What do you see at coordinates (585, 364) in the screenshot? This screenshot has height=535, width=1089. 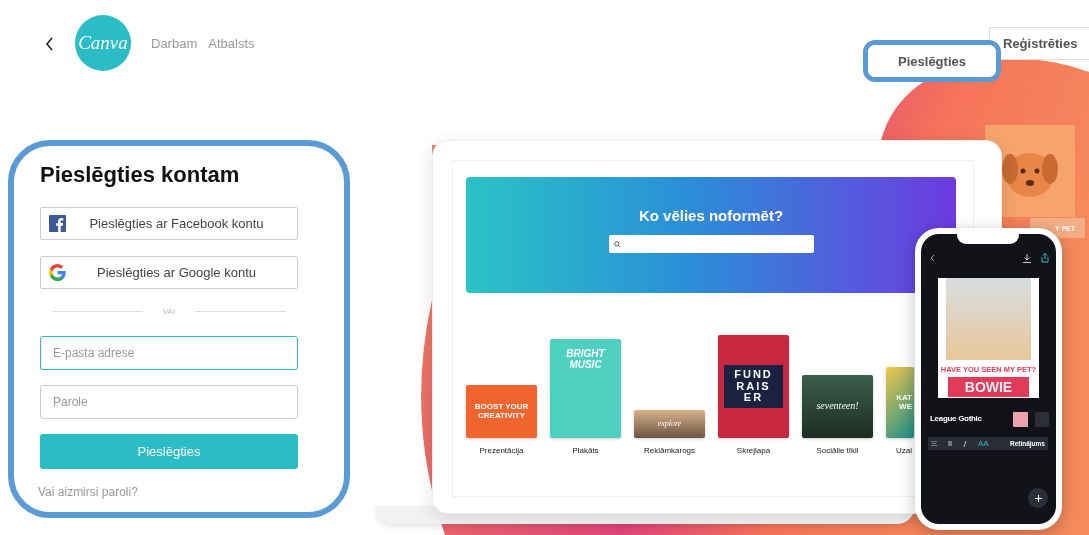 I see `thumbnail-text: MUSIC` at bounding box center [585, 364].